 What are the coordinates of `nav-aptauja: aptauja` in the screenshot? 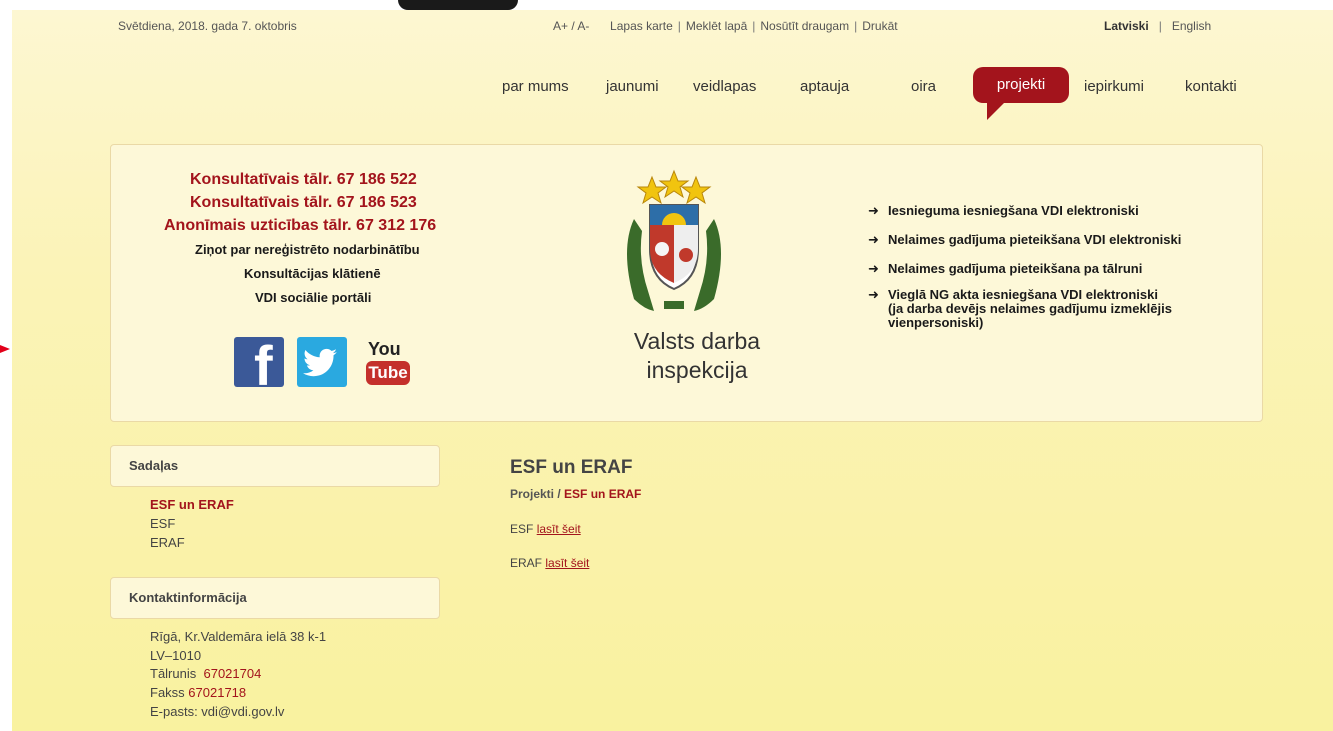 It's located at (824, 86).